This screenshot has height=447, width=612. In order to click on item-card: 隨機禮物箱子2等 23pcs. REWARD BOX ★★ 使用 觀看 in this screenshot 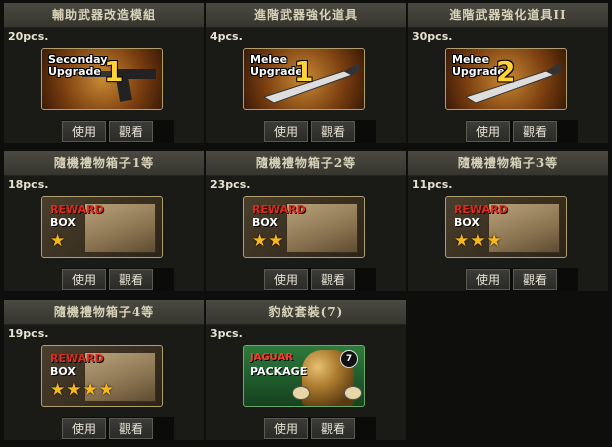, I will do `click(306, 221)`.